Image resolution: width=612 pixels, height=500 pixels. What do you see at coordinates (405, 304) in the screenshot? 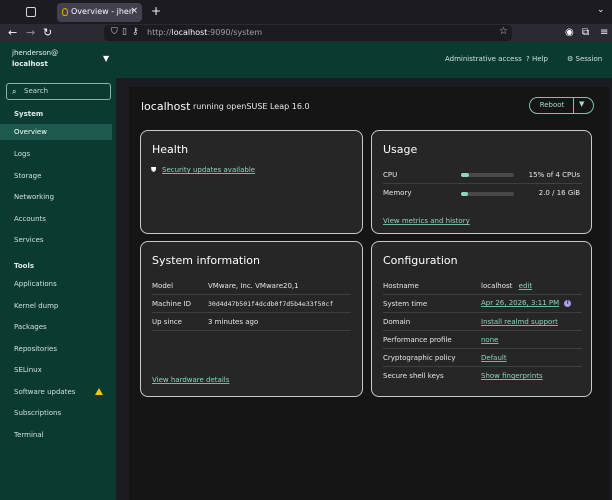
I see `system-time-label: System time` at bounding box center [405, 304].